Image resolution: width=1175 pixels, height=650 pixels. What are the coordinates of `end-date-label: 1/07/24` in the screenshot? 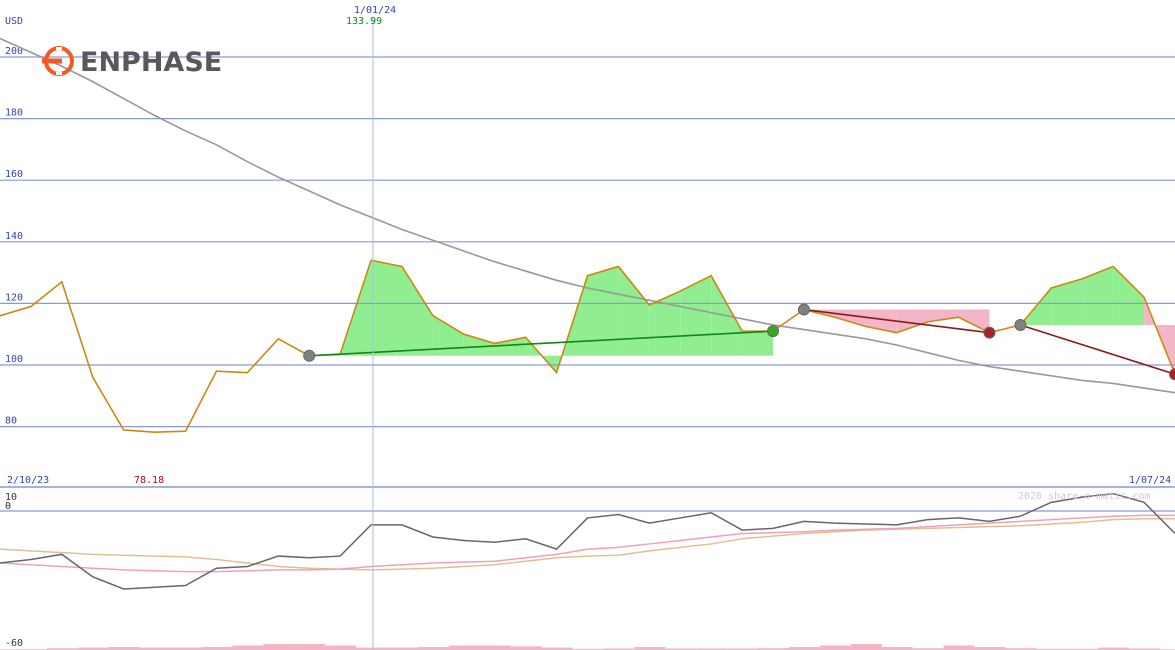 It's located at (1150, 480).